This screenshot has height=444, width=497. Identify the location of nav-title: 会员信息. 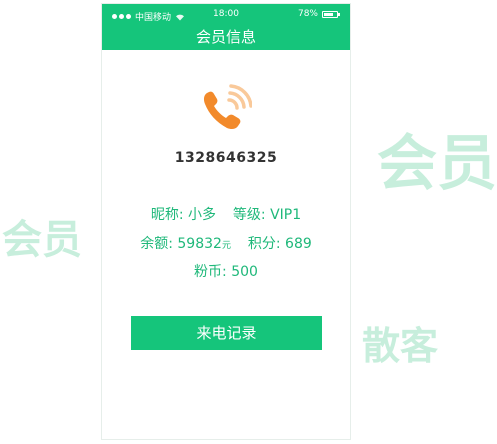
(226, 38).